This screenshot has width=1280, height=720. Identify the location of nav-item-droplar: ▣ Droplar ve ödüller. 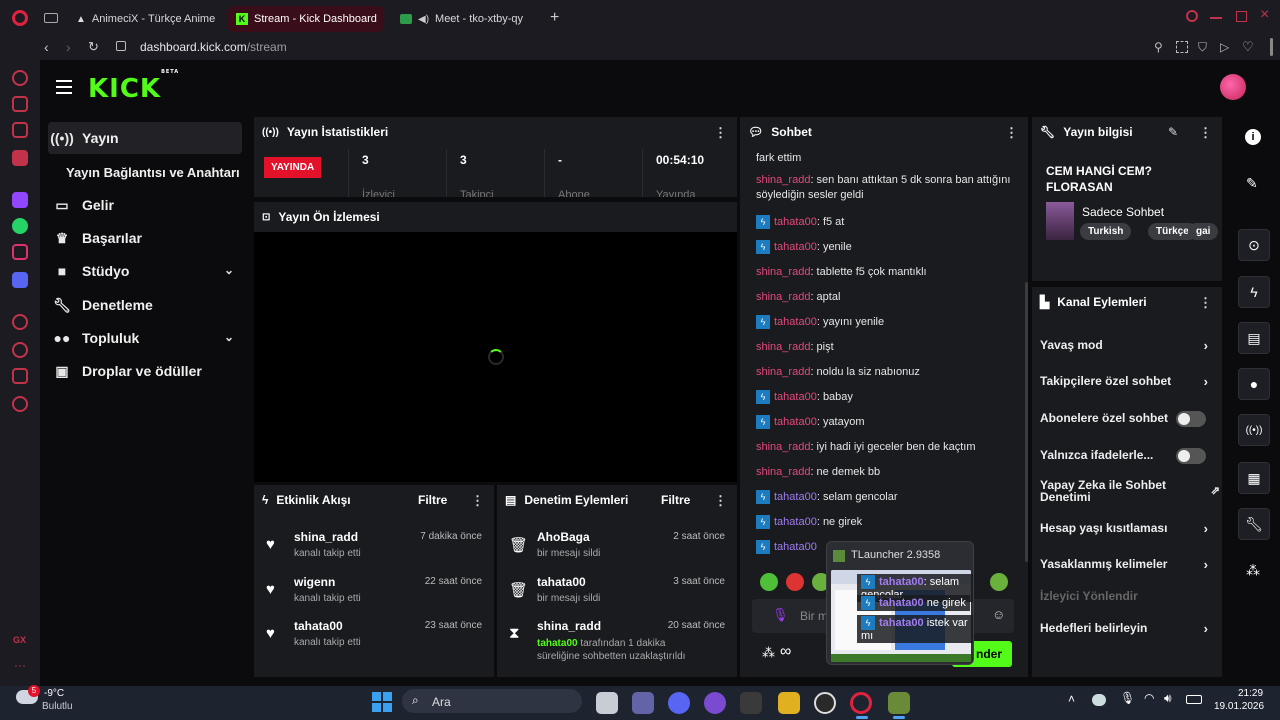
(145, 371).